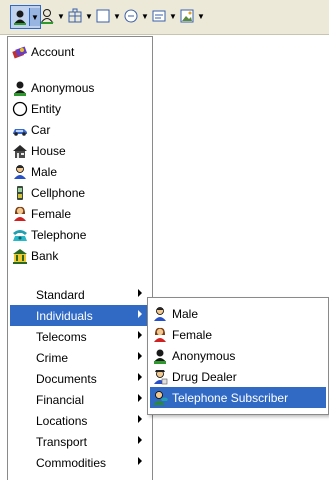 This screenshot has width=329, height=480. Describe the element at coordinates (61, 441) in the screenshot. I see `menu-category-label: Transport` at that location.